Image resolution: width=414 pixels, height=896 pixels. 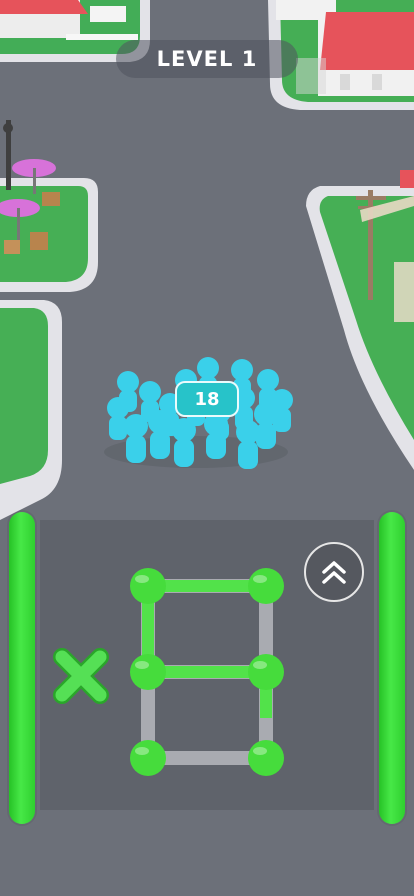 I want to click on right-green-rail, so click(x=392, y=668).